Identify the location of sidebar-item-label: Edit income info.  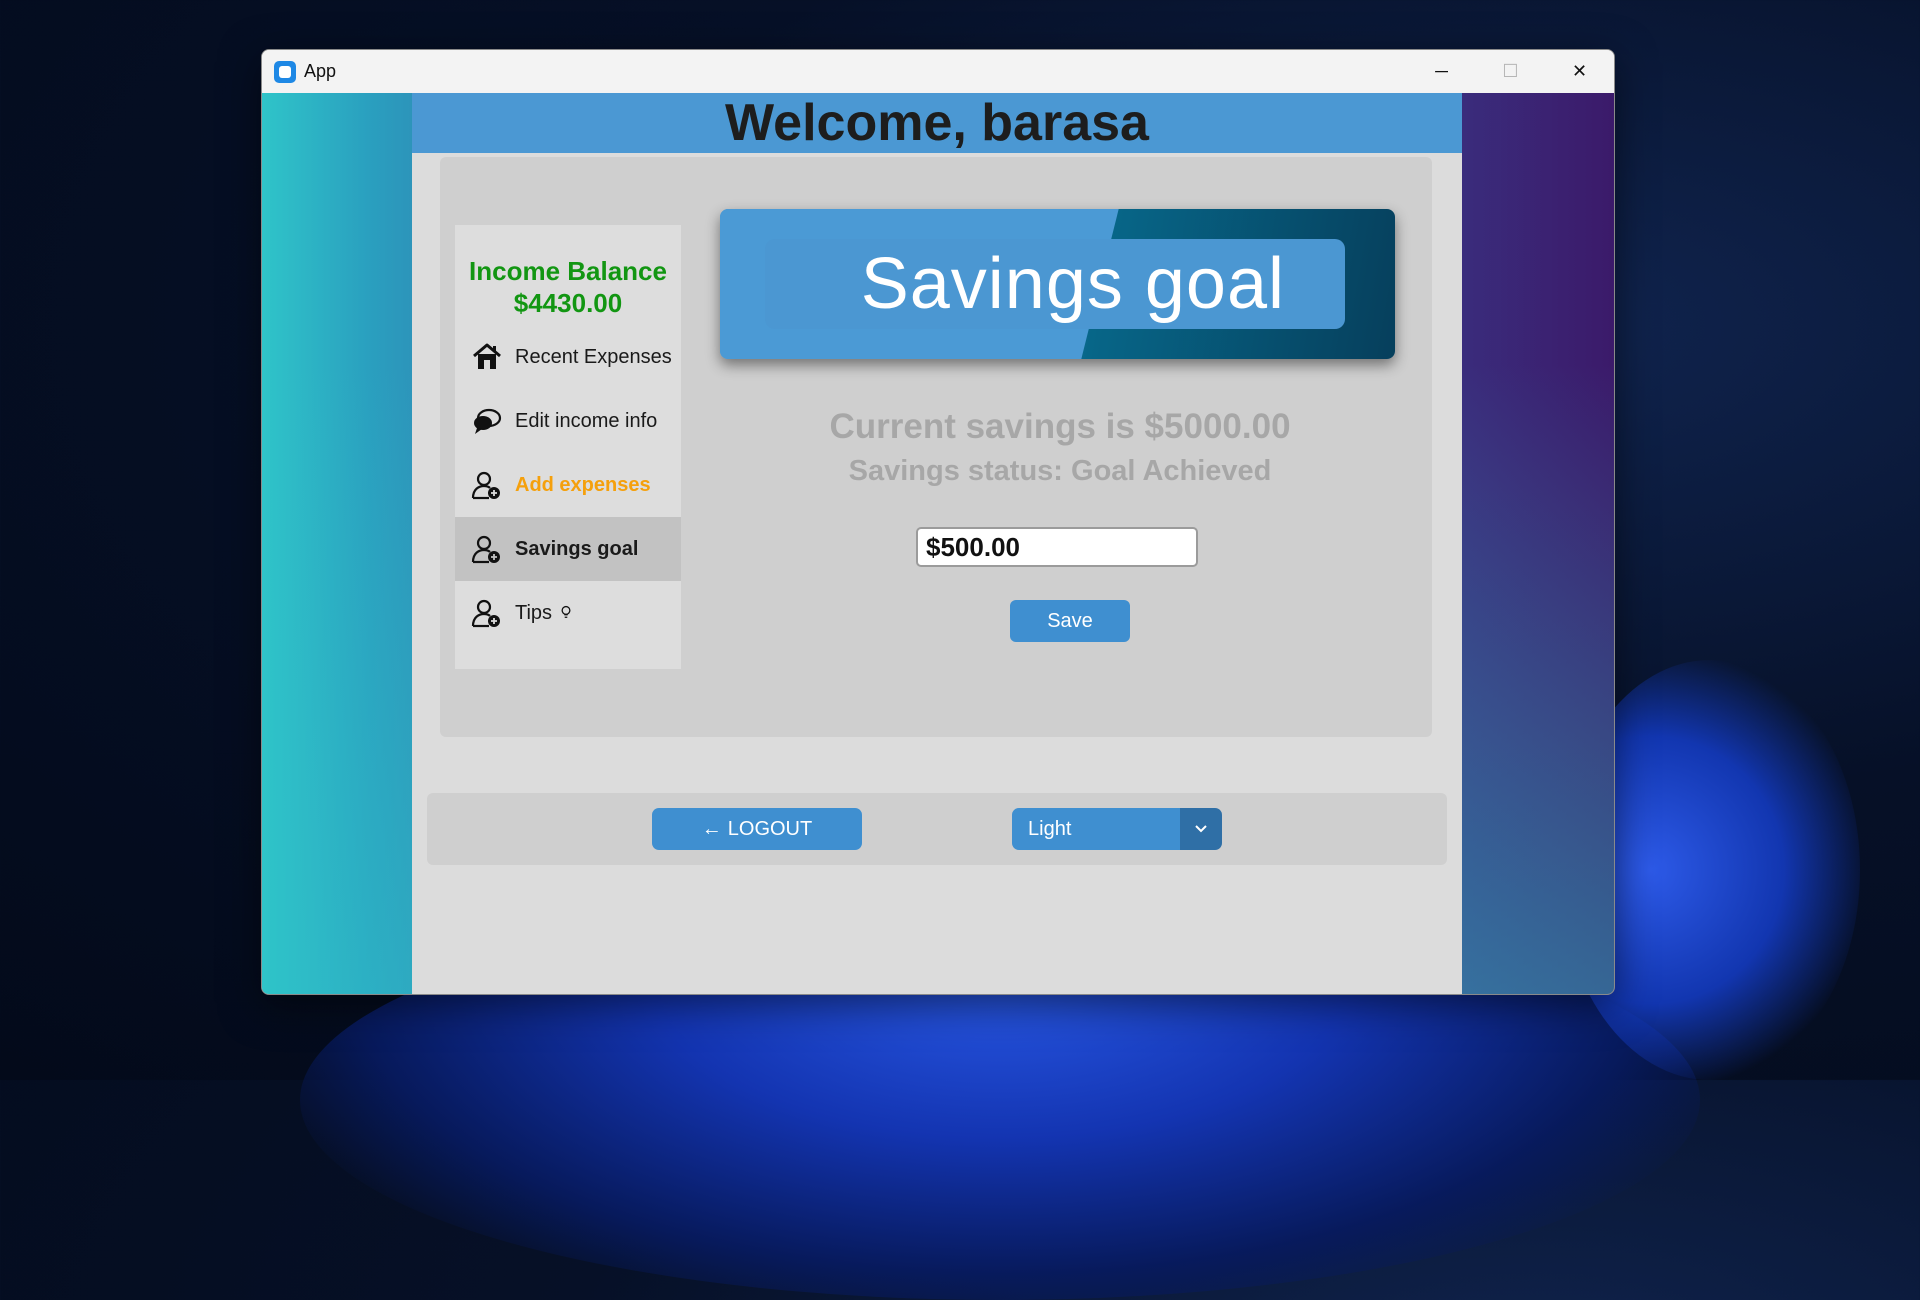
(586, 420).